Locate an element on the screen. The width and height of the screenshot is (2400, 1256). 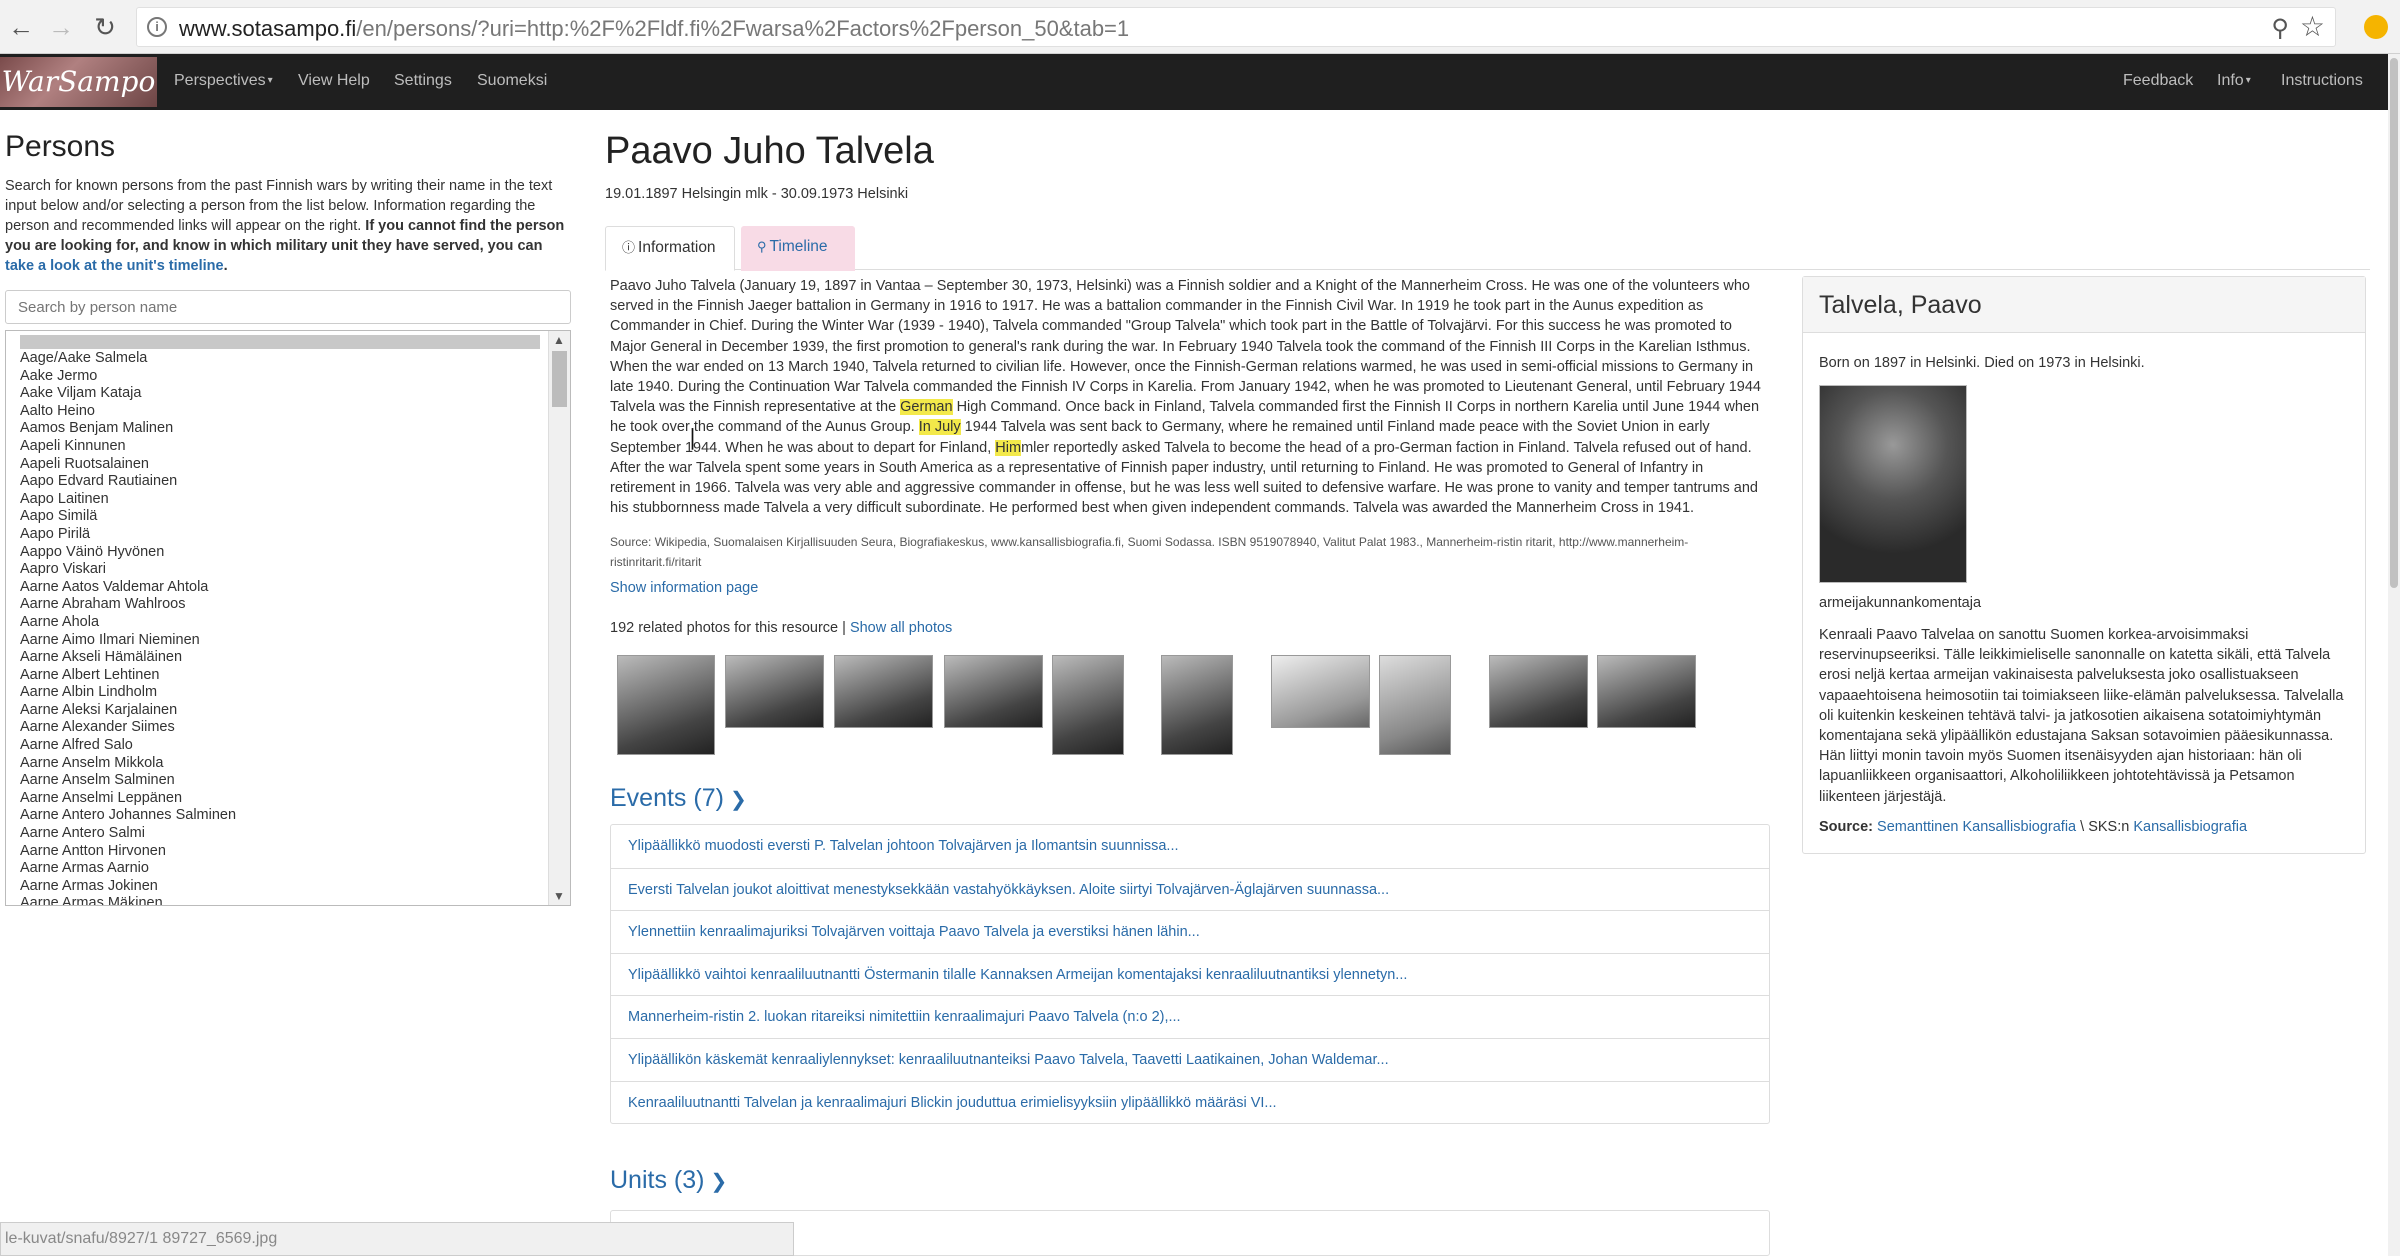
person-list-item: Aapeli Kinnunen is located at coordinates (280, 447).